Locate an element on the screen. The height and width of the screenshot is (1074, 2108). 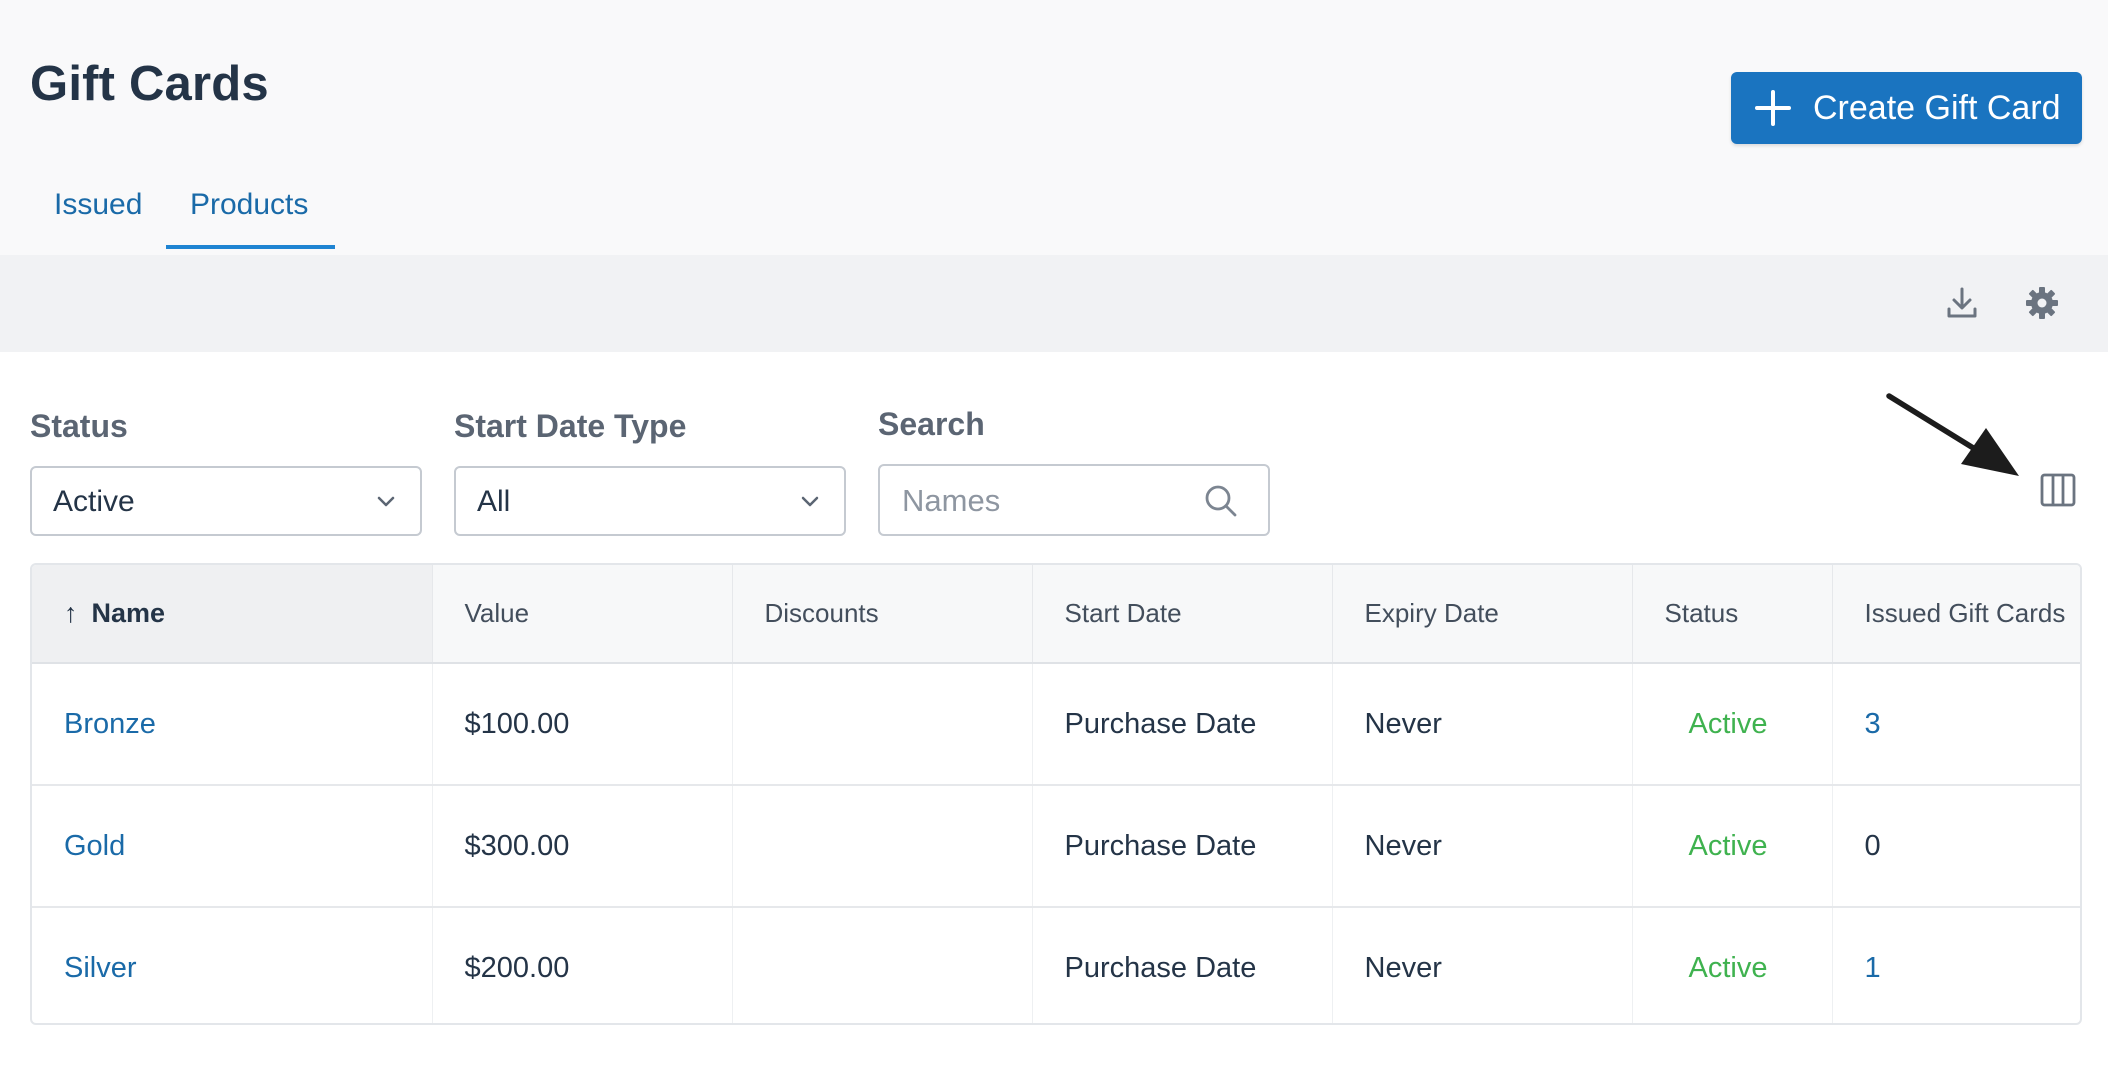
product-name-link: Silver is located at coordinates (232, 965).